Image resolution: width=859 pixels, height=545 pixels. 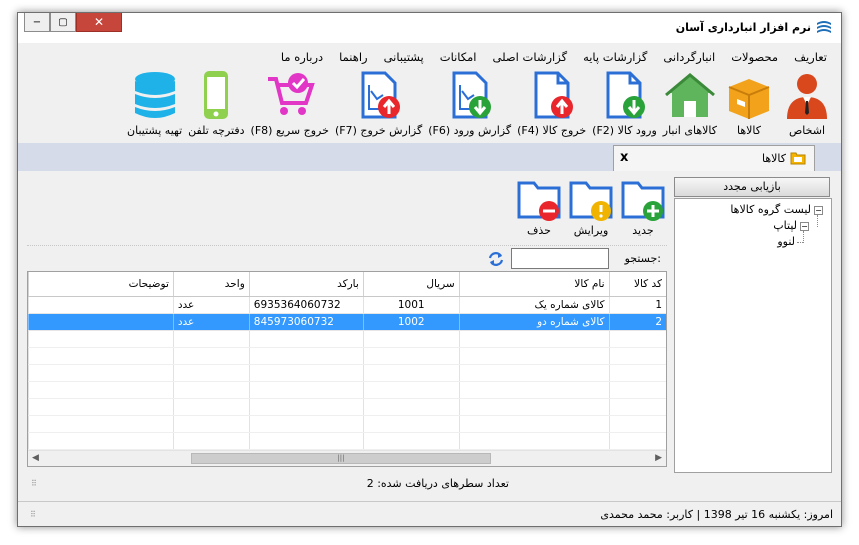 I want to click on warehouse-icon, so click(x=689, y=95).